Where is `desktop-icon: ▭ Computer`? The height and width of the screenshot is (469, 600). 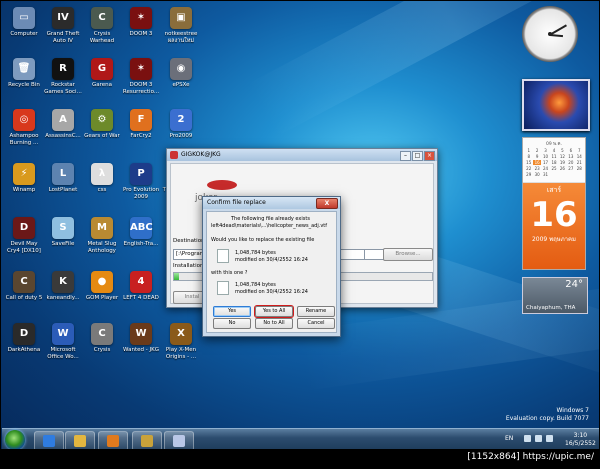
desktop-icon: ▭ Computer is located at coordinates (24, 22).